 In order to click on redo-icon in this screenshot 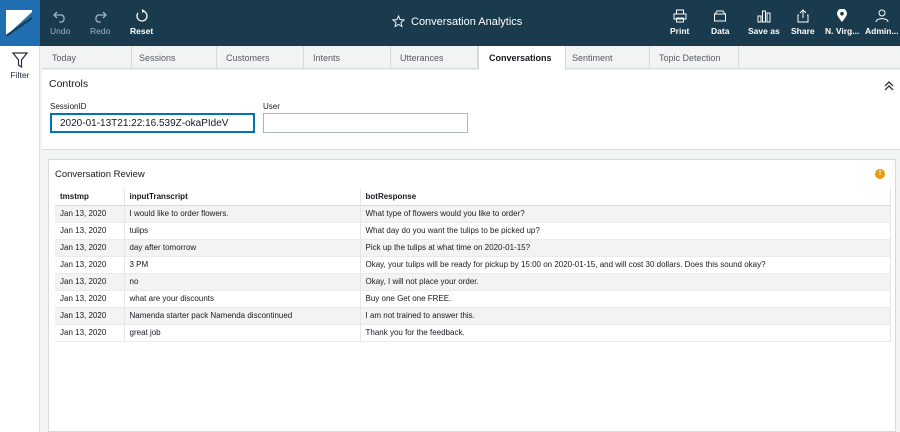, I will do `click(100, 14)`.